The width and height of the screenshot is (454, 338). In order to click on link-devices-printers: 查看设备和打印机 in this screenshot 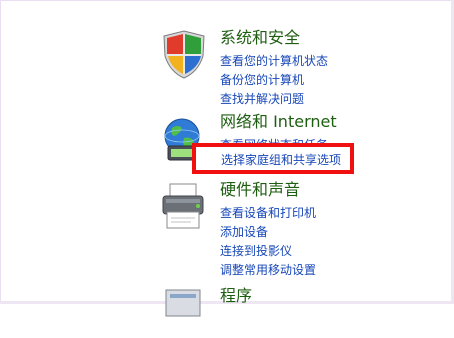, I will do `click(268, 213)`.